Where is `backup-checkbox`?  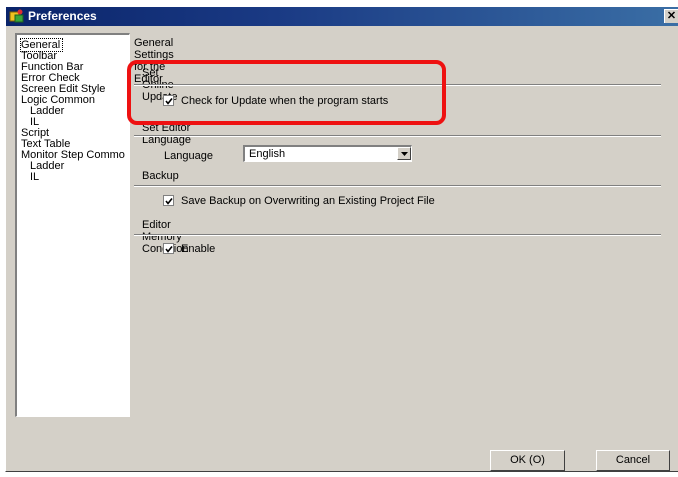
backup-checkbox is located at coordinates (168, 200).